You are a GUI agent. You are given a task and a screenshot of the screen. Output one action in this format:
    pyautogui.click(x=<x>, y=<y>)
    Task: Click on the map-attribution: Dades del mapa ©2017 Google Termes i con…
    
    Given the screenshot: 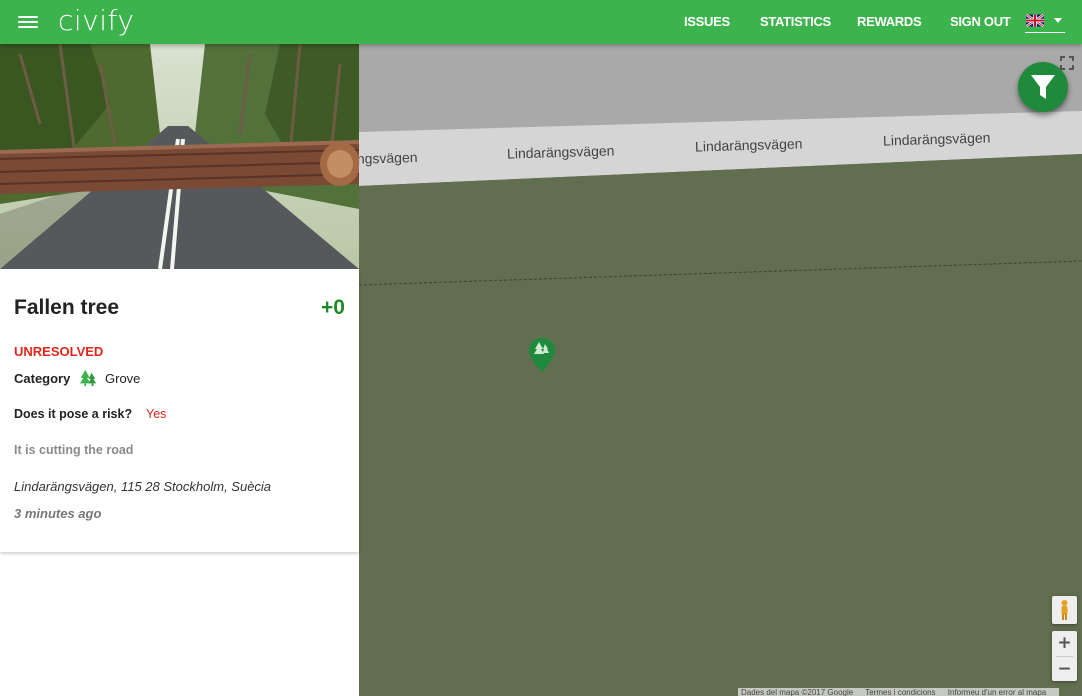 What is the action you would take?
    pyautogui.click(x=899, y=692)
    